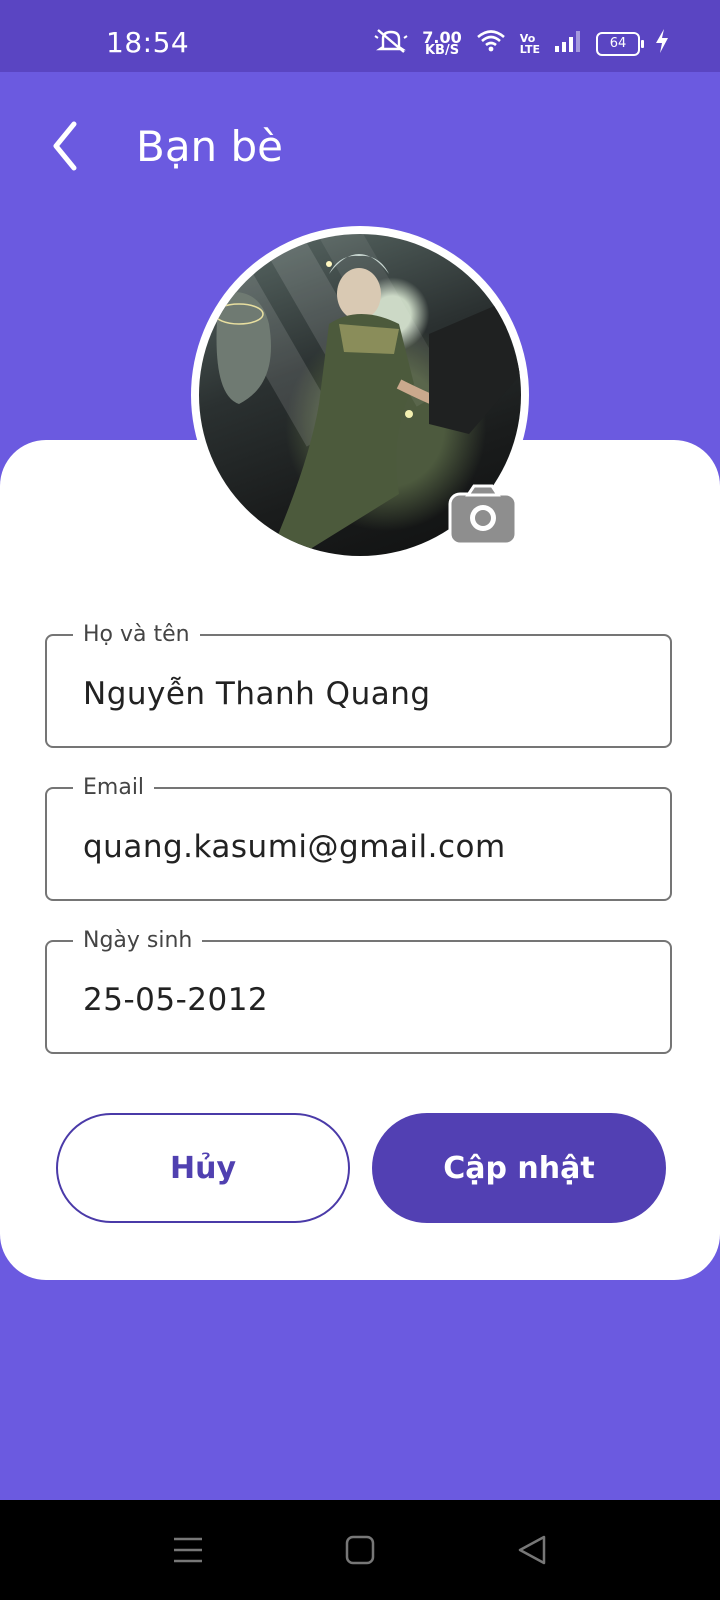 This screenshot has width=720, height=1600. What do you see at coordinates (491, 43) in the screenshot?
I see `wifi-icon` at bounding box center [491, 43].